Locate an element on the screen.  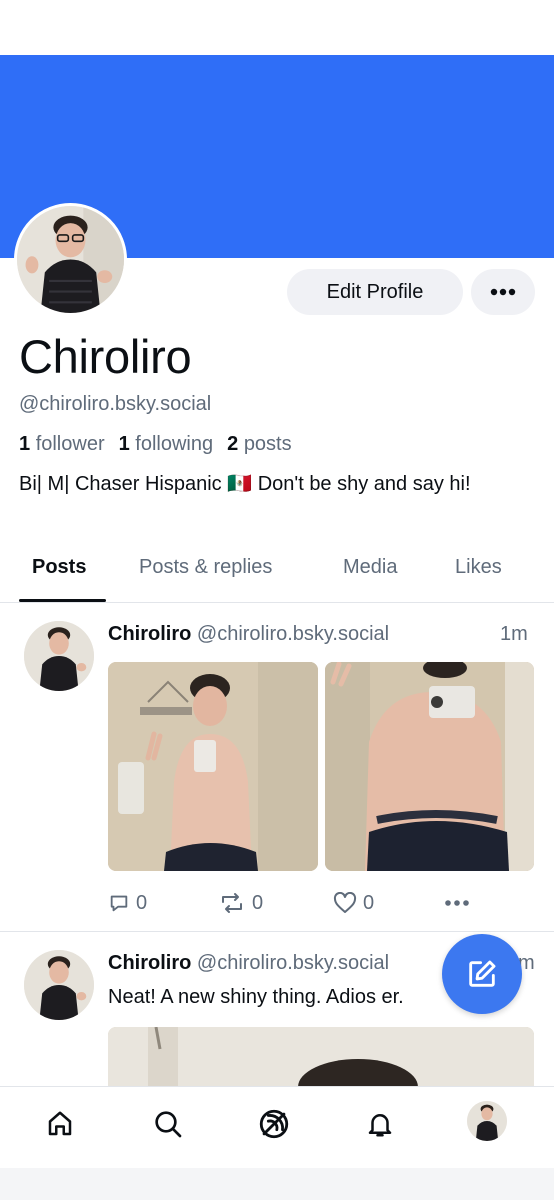
followers-link: 1 follower is located at coordinates (62, 444).